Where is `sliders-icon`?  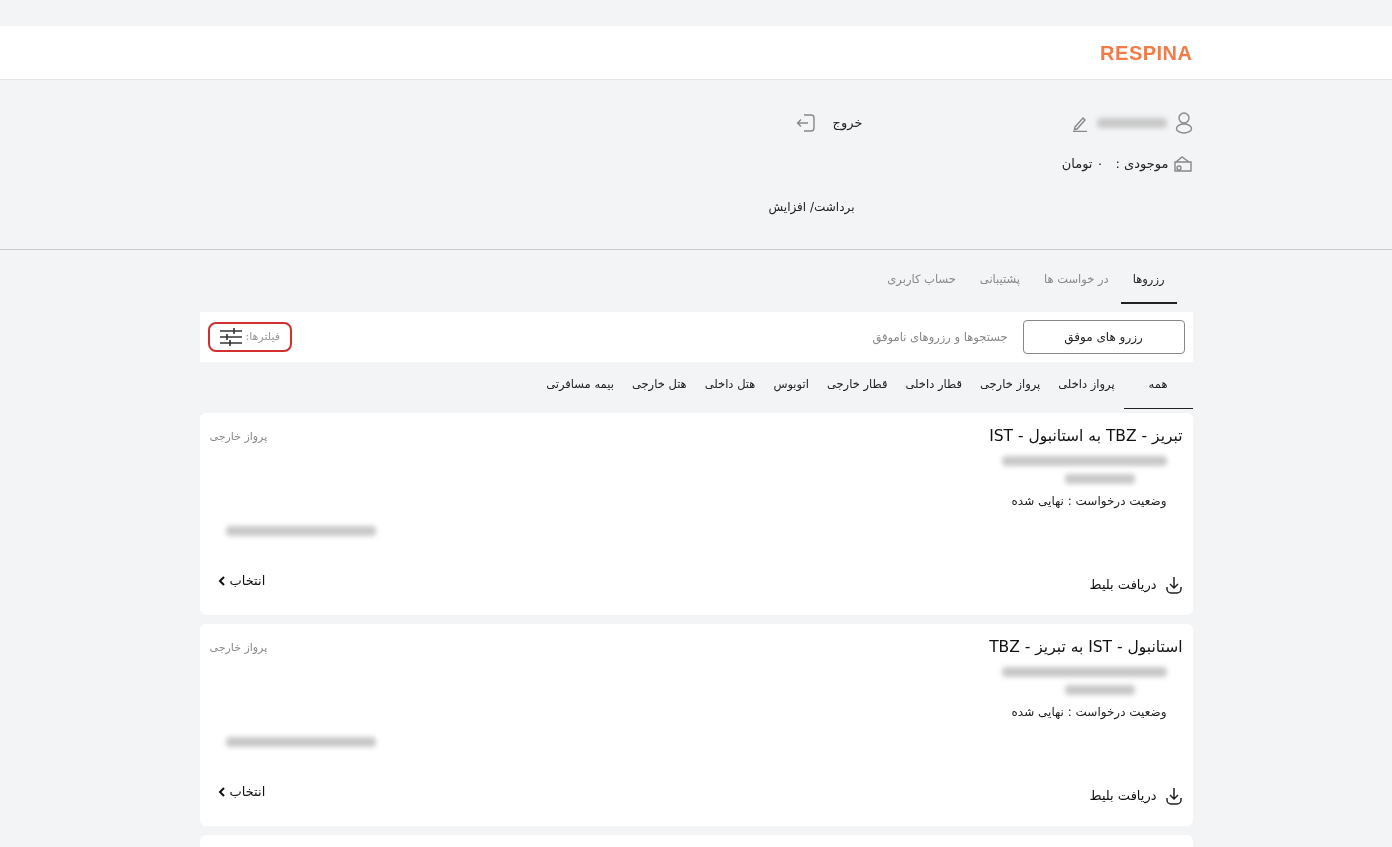
sliders-icon is located at coordinates (230, 337).